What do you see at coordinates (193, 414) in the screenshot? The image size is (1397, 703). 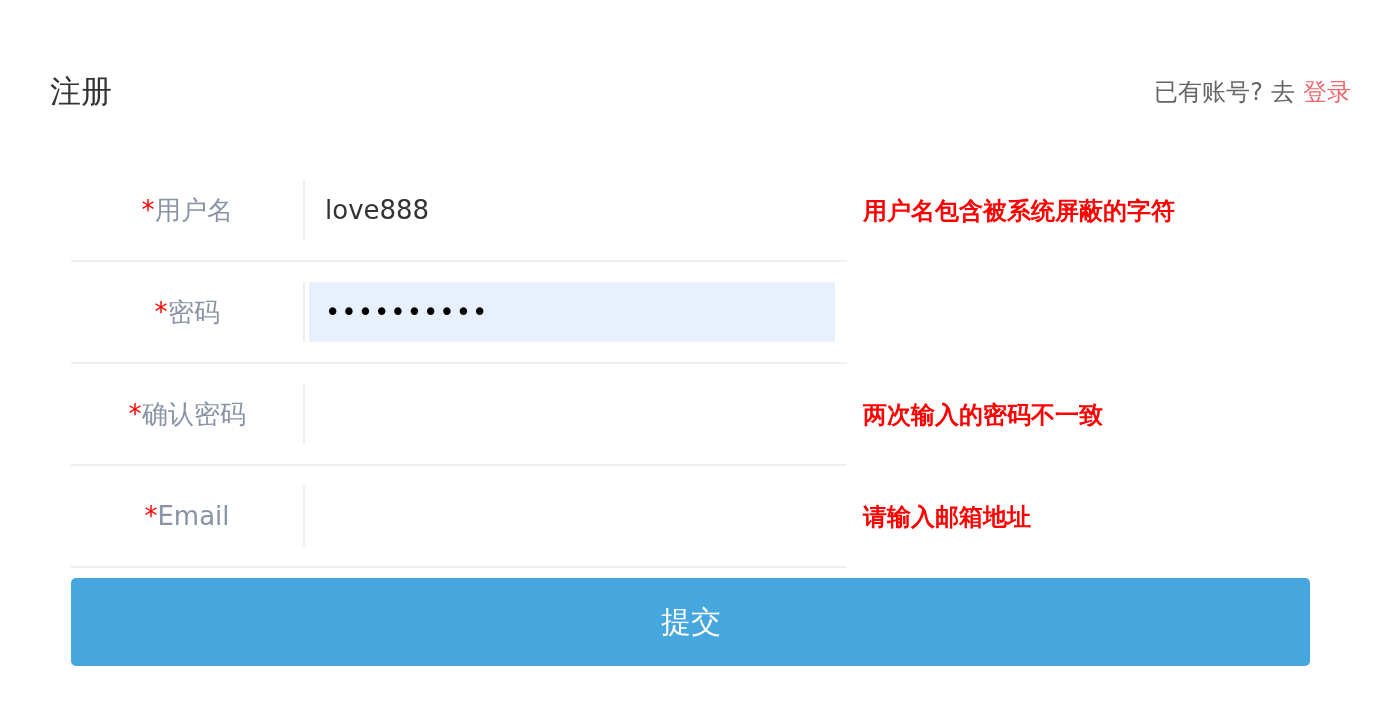 I see `field-label: 确认密码` at bounding box center [193, 414].